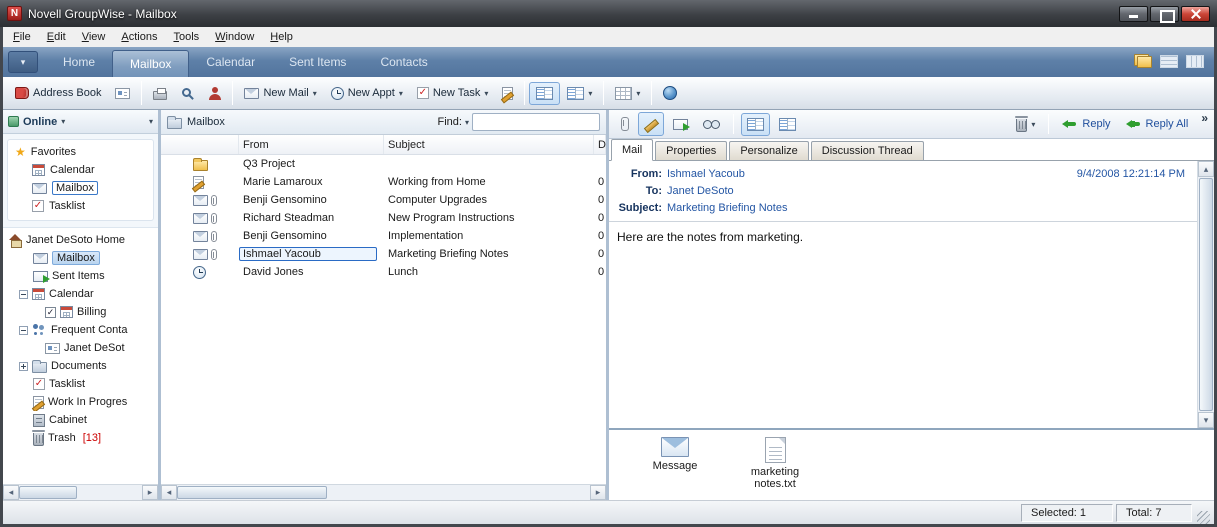  I want to click on contact-button, so click(214, 93).